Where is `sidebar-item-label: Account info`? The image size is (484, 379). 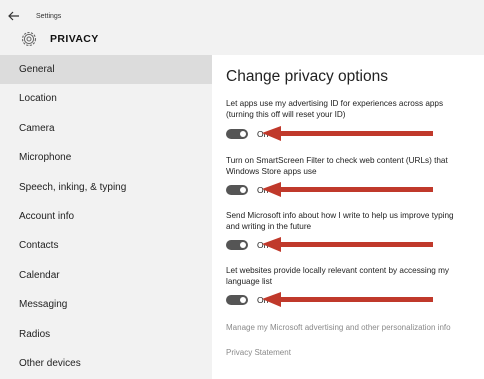
sidebar-item-label: Account info is located at coordinates (47, 216).